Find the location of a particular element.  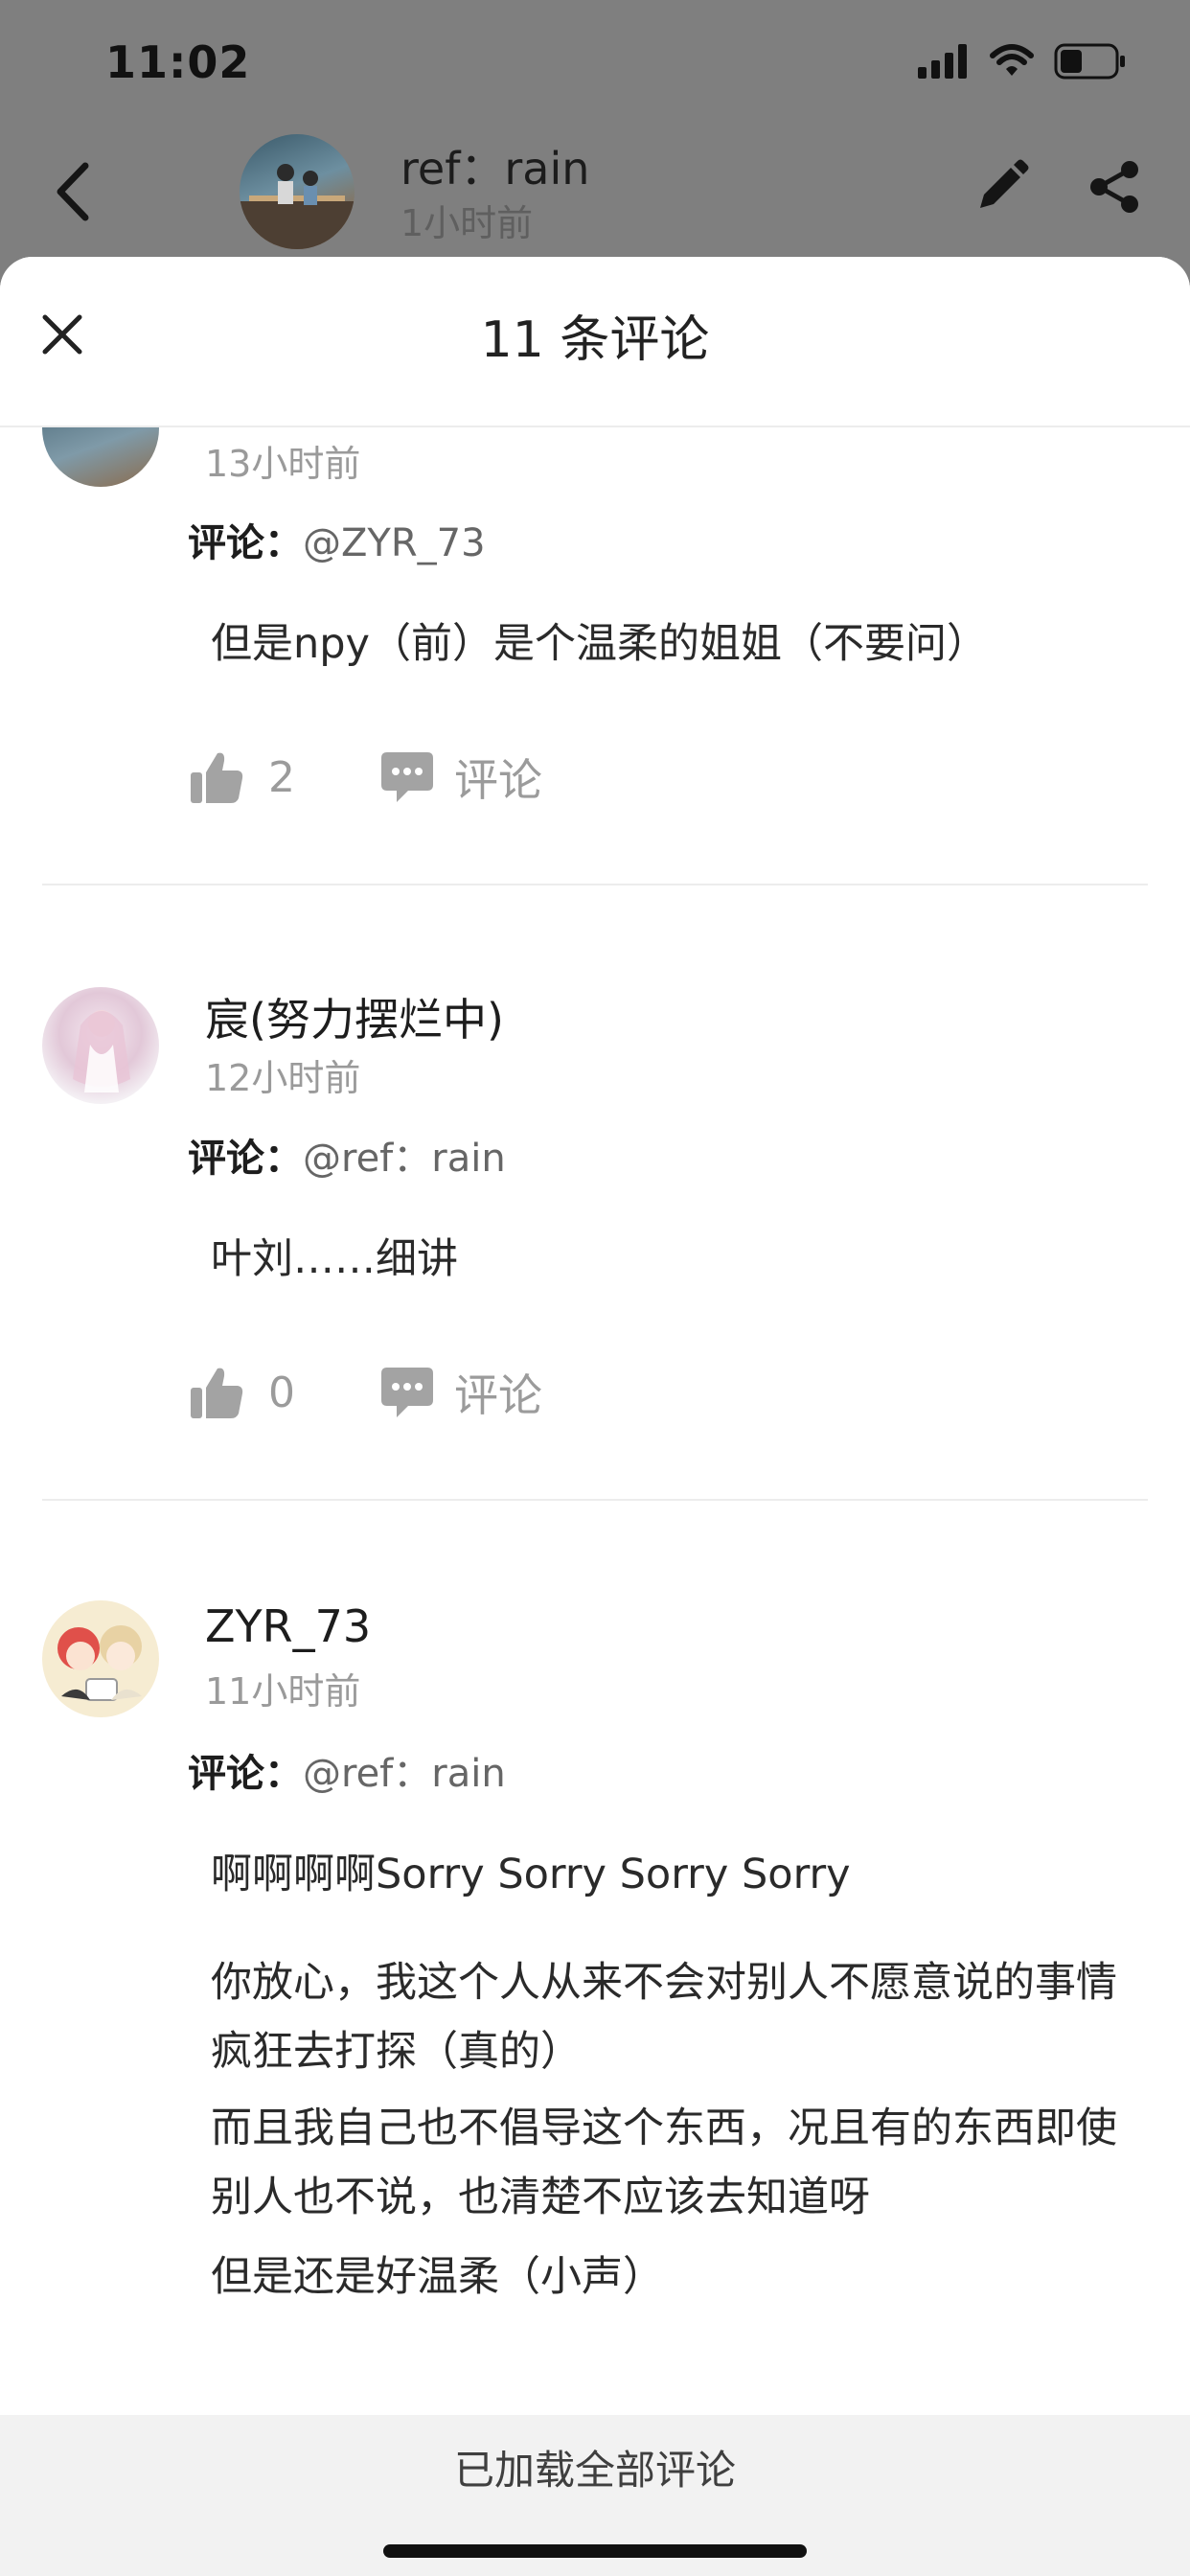

status-bar: 11:02 is located at coordinates (595, 63).